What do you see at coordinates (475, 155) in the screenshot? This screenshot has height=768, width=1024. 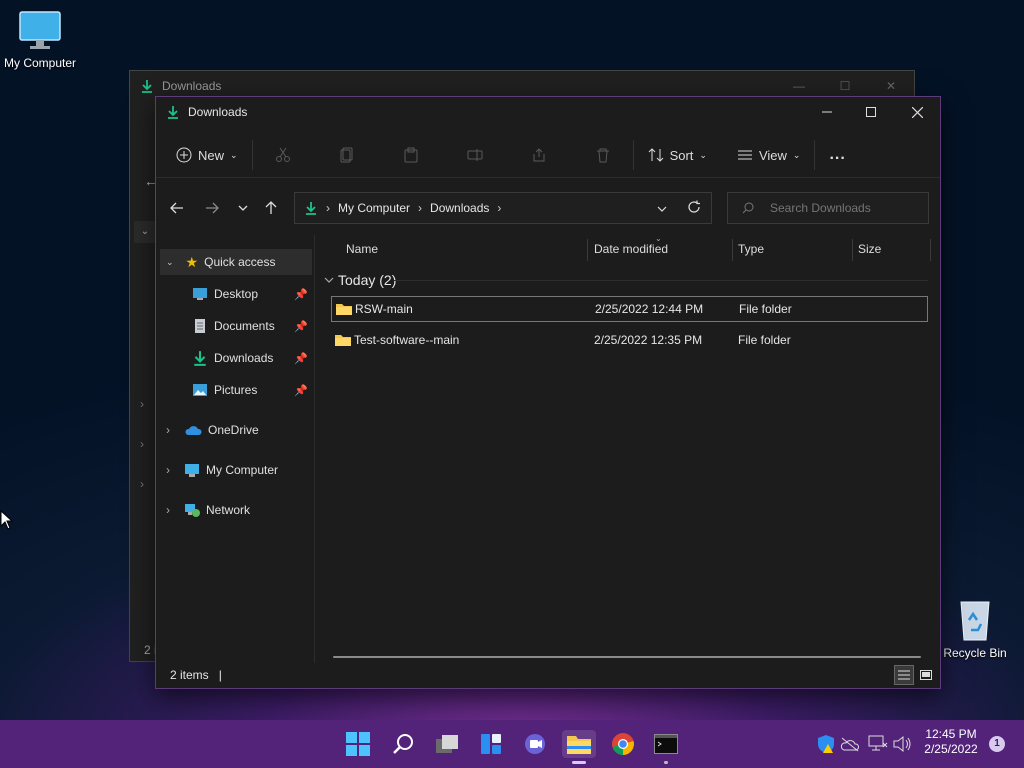 I see `rename-button` at bounding box center [475, 155].